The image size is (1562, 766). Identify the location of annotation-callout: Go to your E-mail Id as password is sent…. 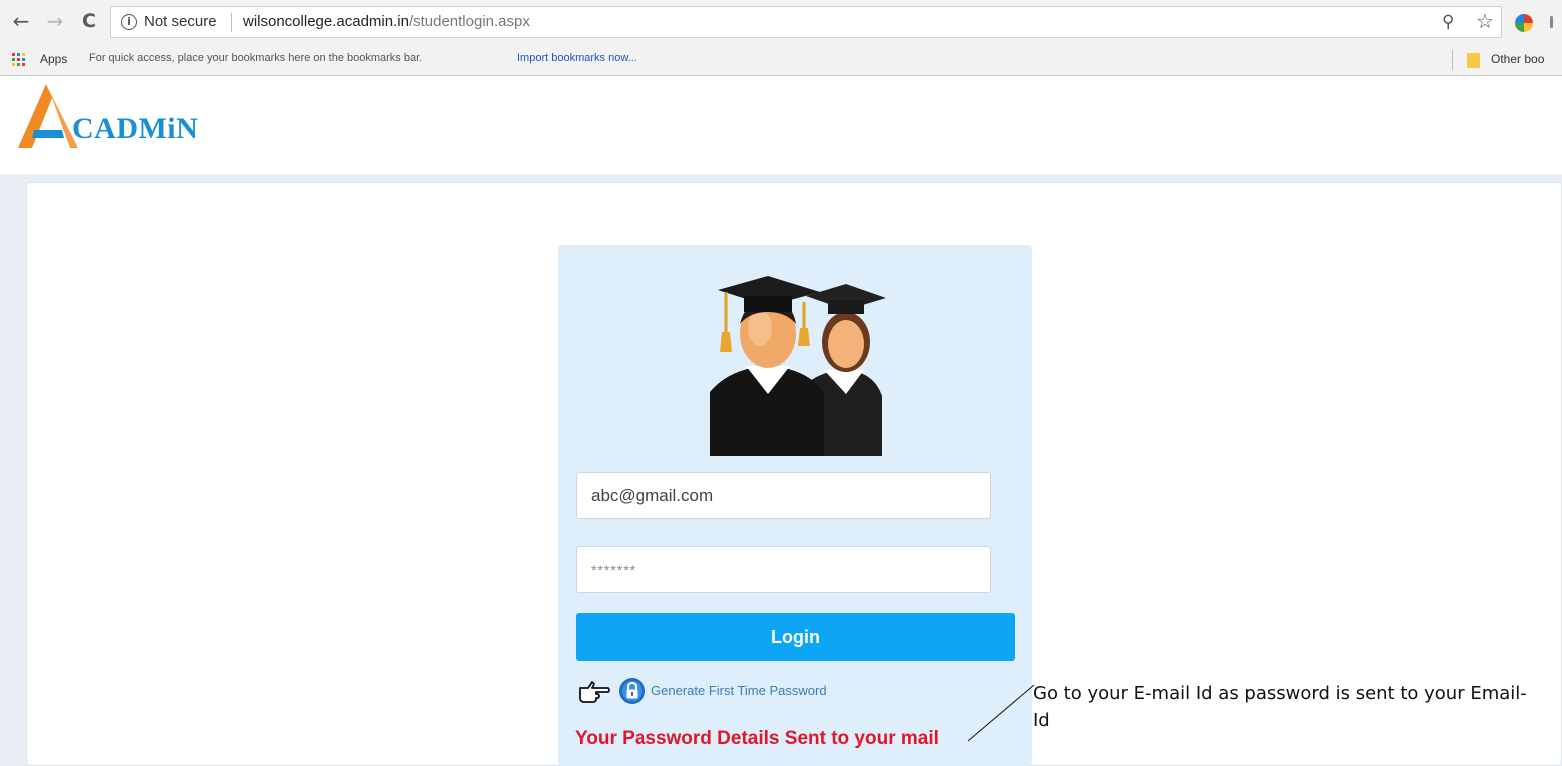
(1280, 707).